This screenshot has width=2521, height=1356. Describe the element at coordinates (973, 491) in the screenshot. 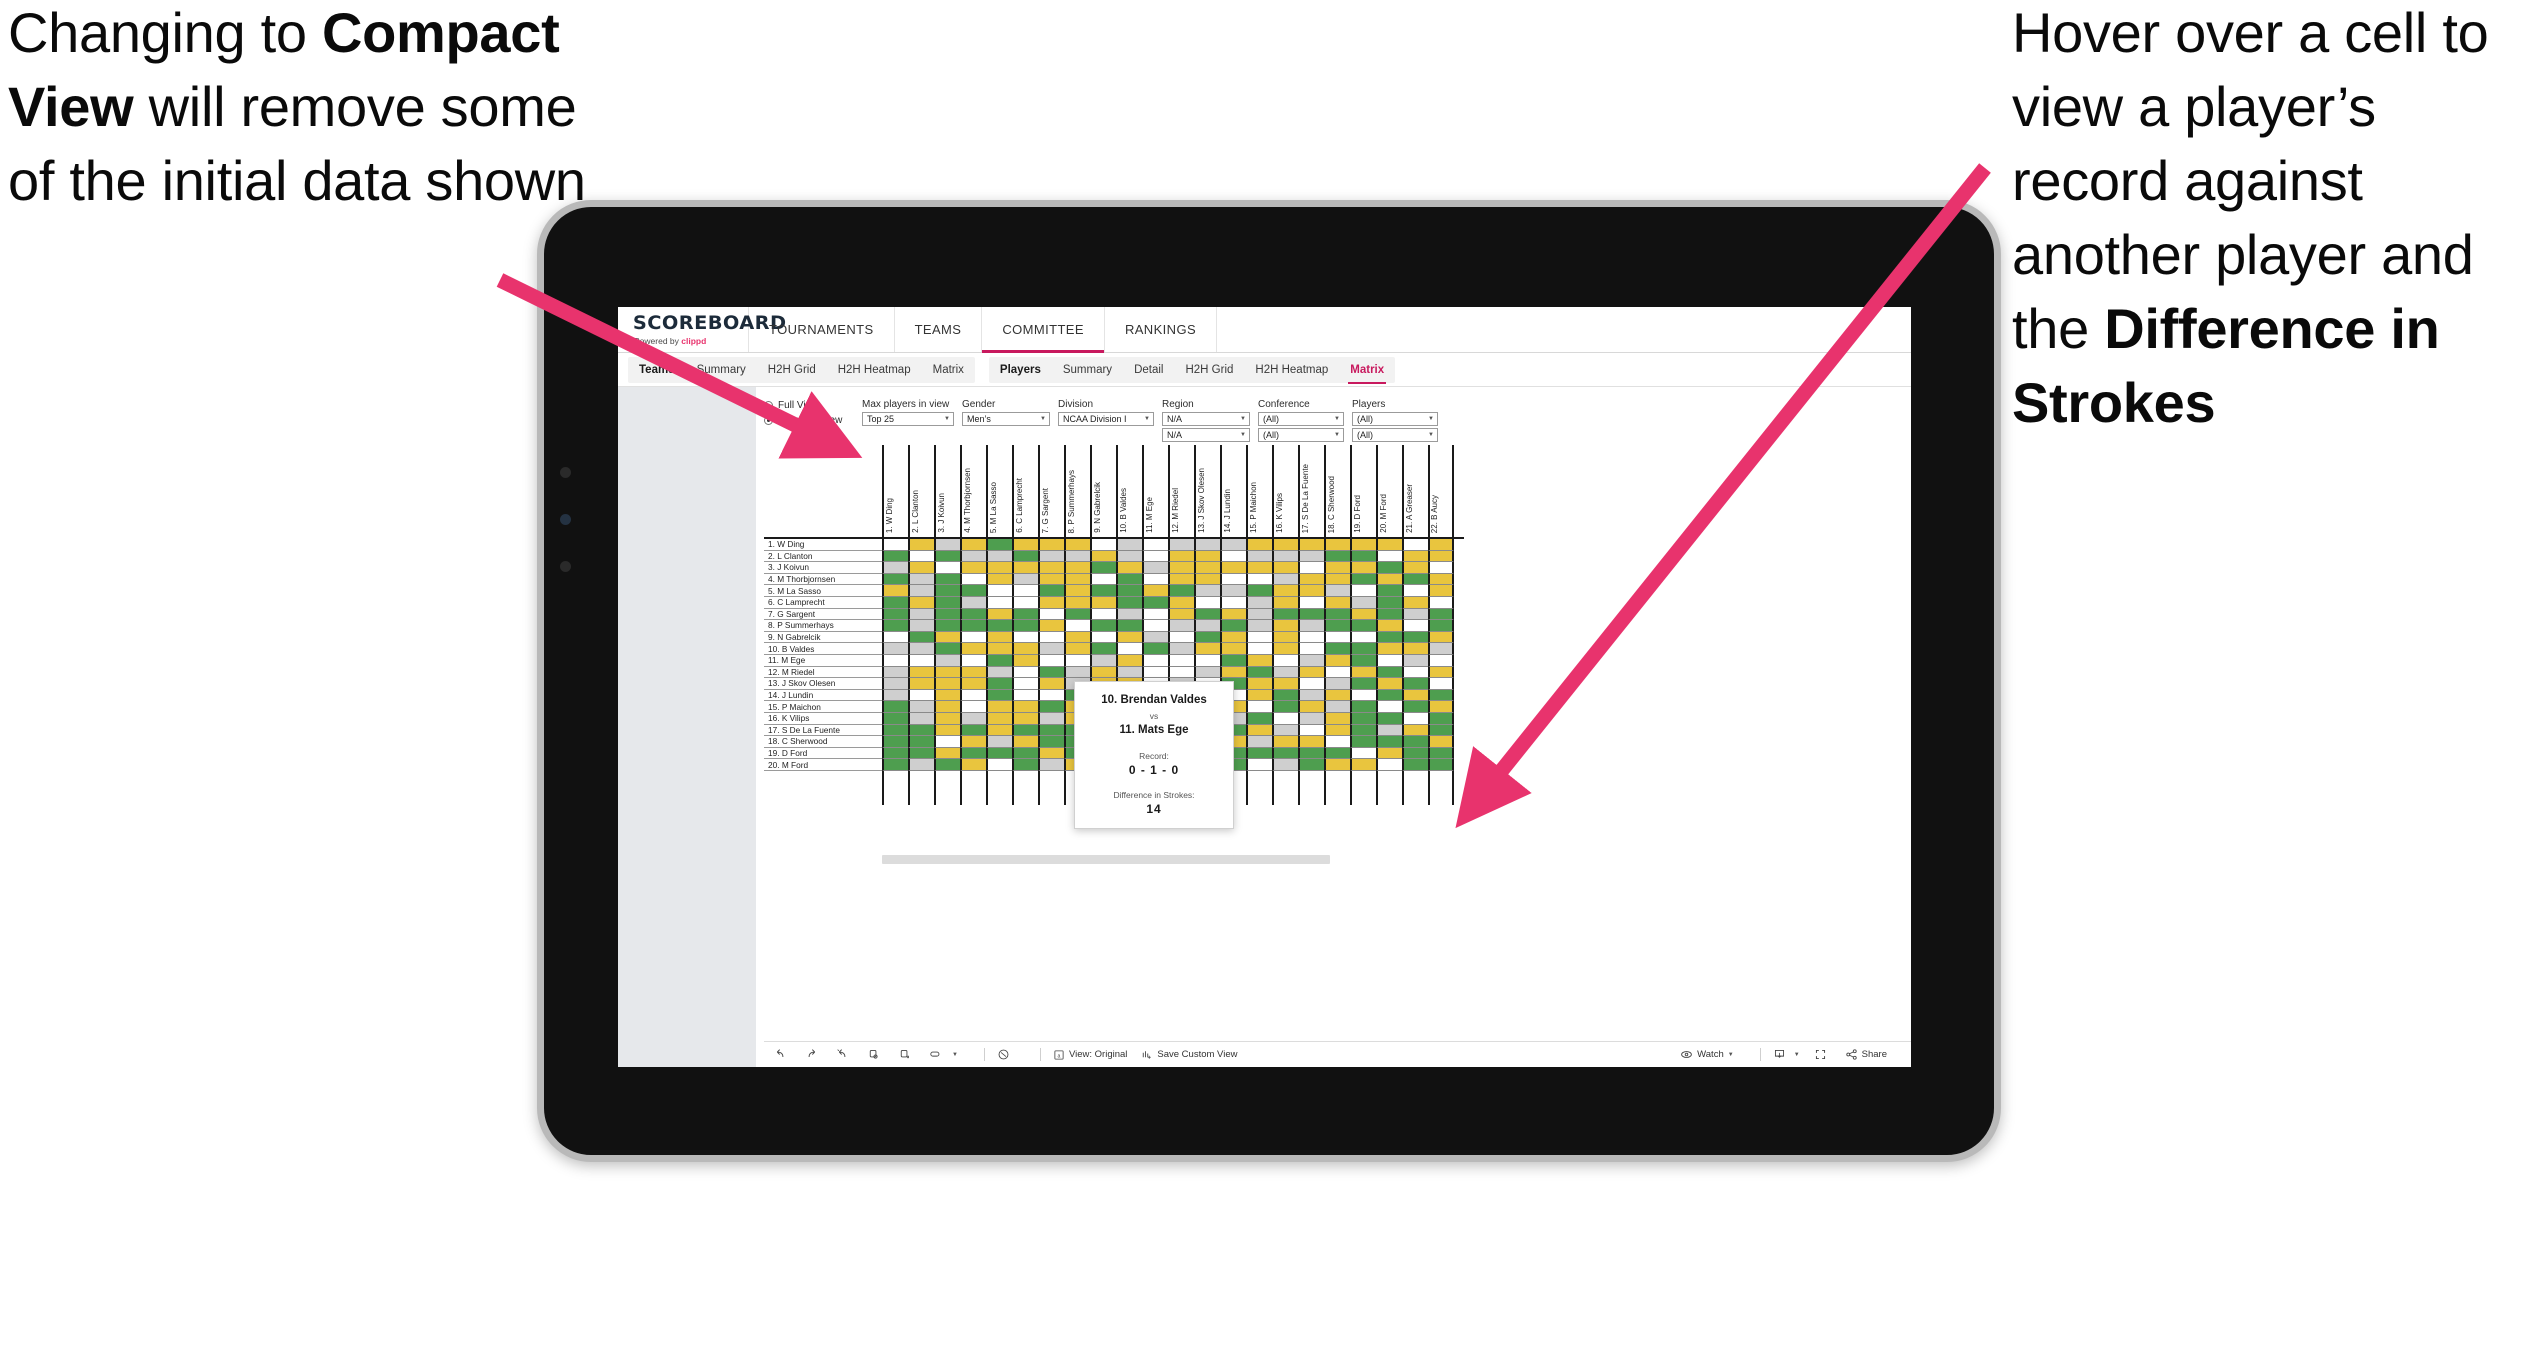

I see `matrix-col-header: 4. M Thorbjornsen` at that location.